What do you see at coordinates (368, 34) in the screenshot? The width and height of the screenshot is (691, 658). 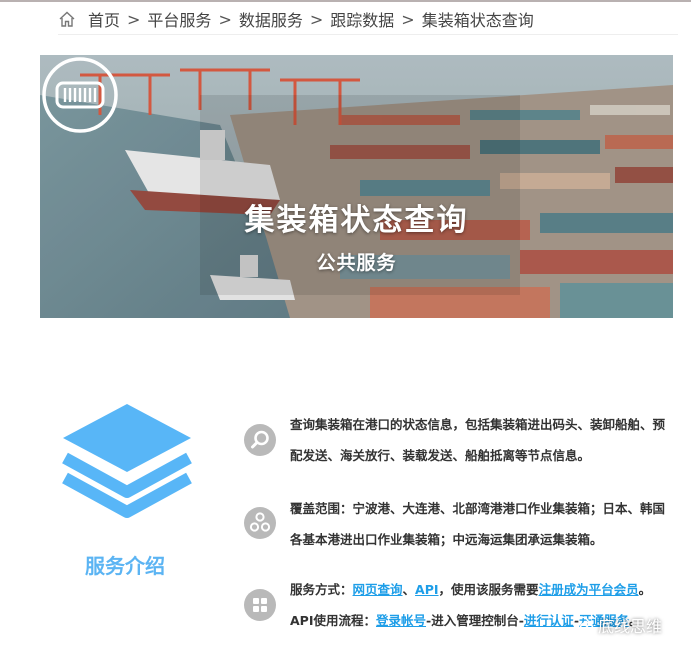 I see `breadcrumb-divider` at bounding box center [368, 34].